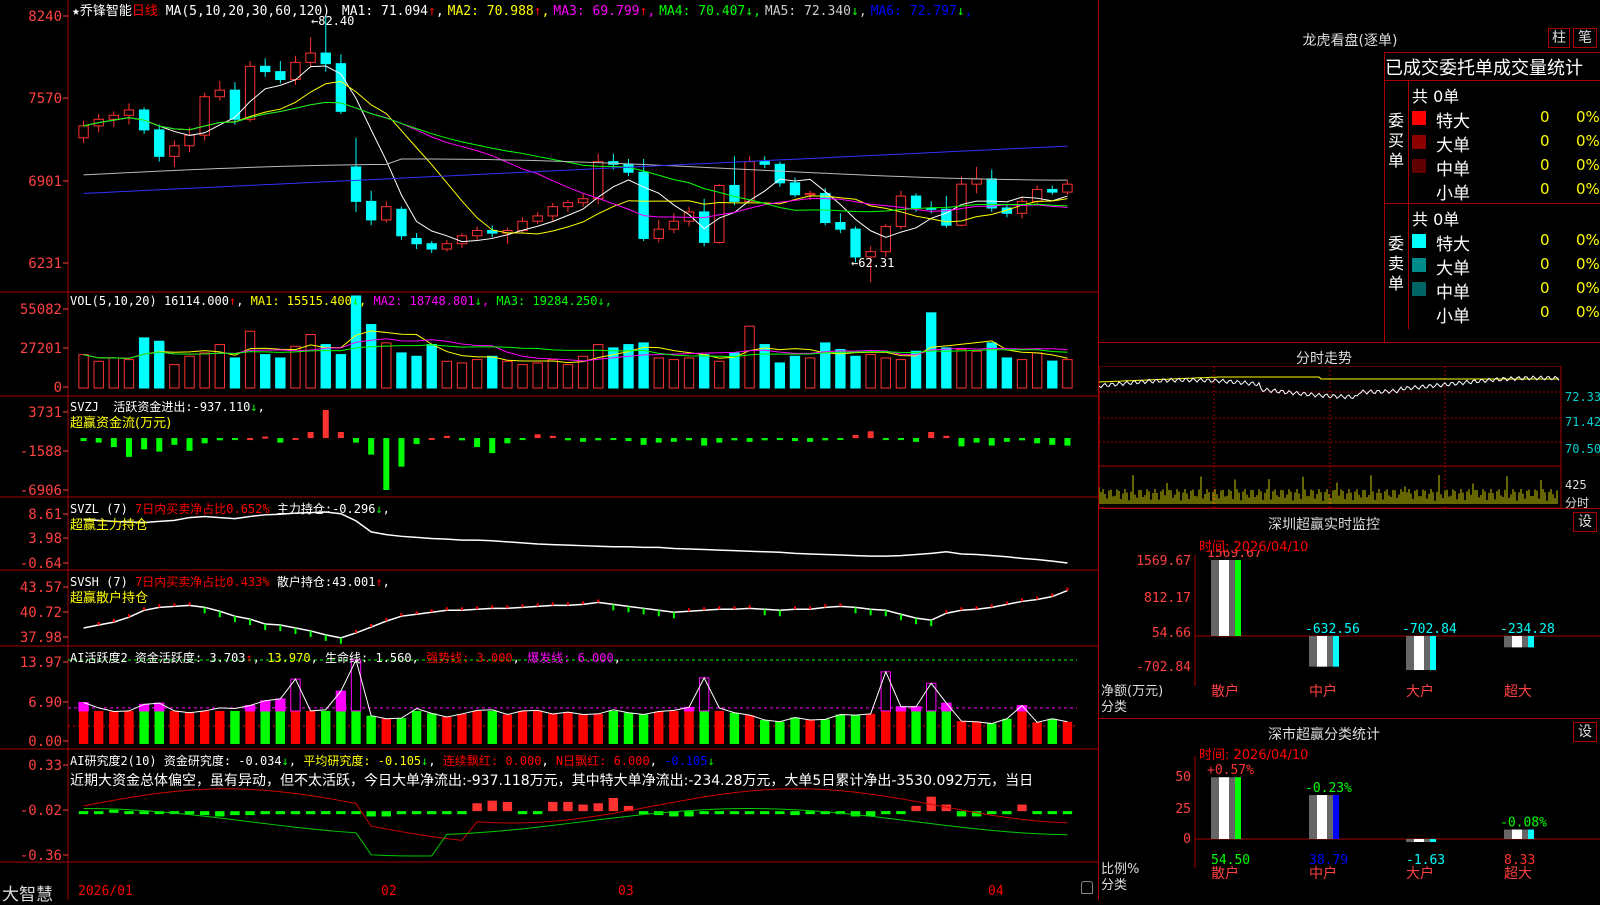 The height and width of the screenshot is (905, 1600). Describe the element at coordinates (41, 811) in the screenshot. I see `y-axis-label: -0.02` at that location.